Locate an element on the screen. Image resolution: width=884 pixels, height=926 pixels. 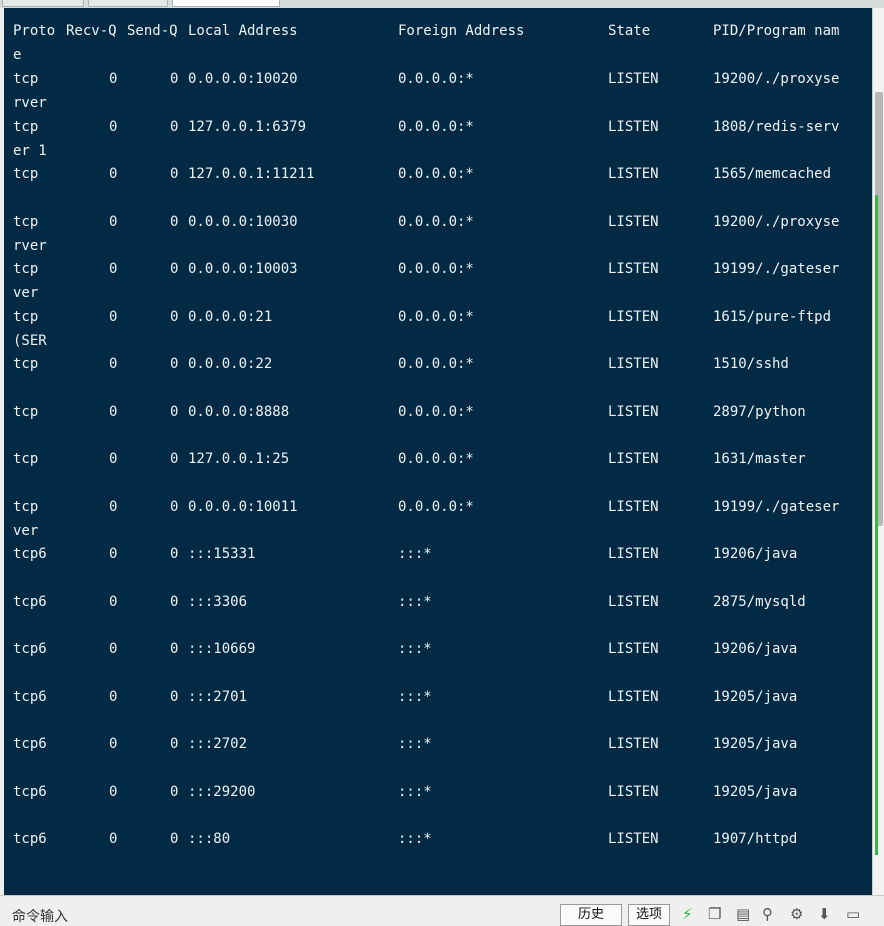
history-button: 历史 is located at coordinates (591, 915).